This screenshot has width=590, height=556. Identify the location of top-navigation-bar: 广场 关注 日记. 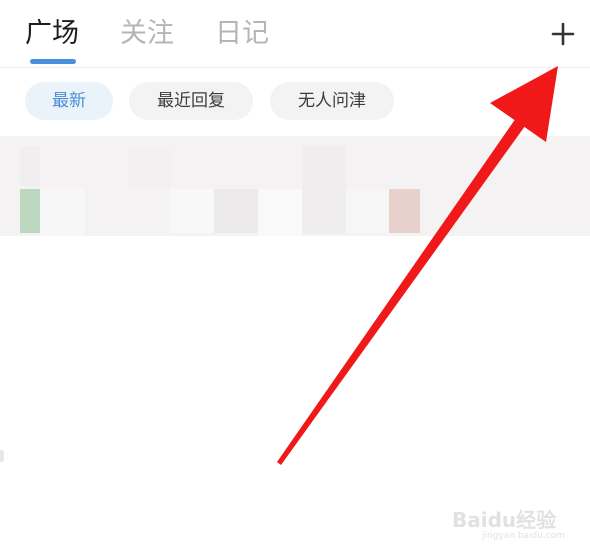
(295, 34).